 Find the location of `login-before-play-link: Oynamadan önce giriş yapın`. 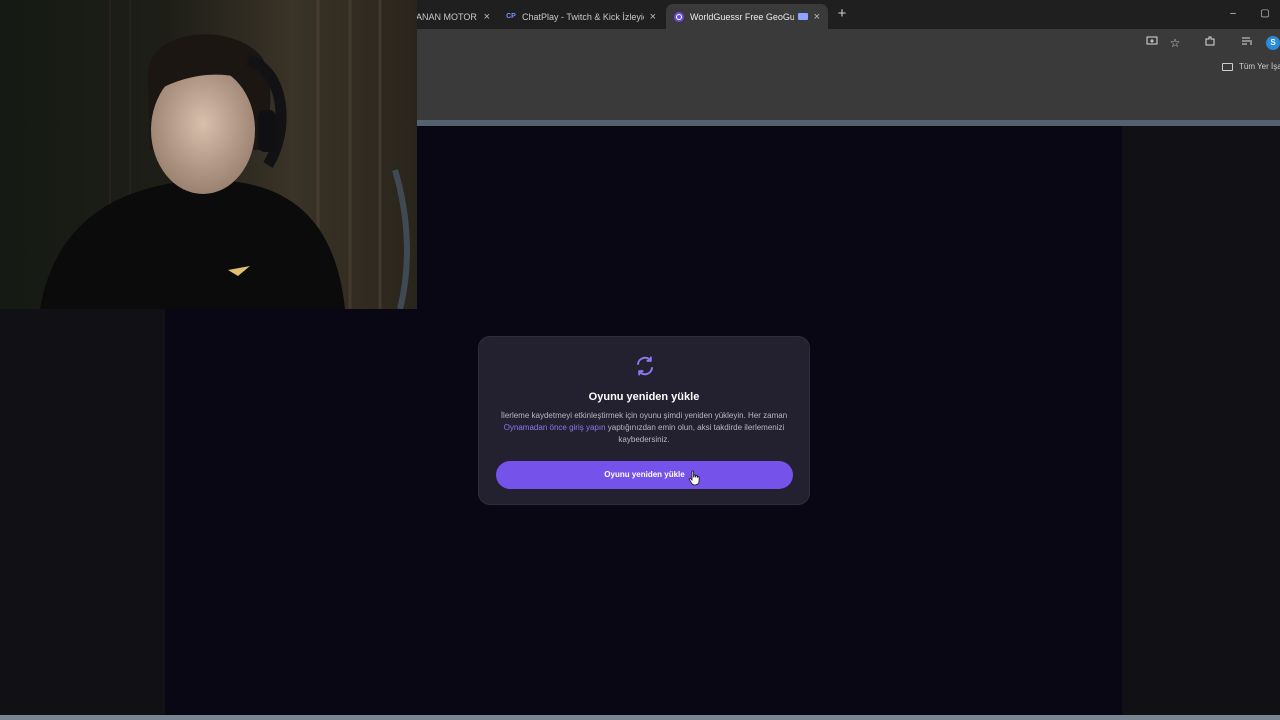

login-before-play-link: Oynamadan önce giriş yapın is located at coordinates (555, 427).